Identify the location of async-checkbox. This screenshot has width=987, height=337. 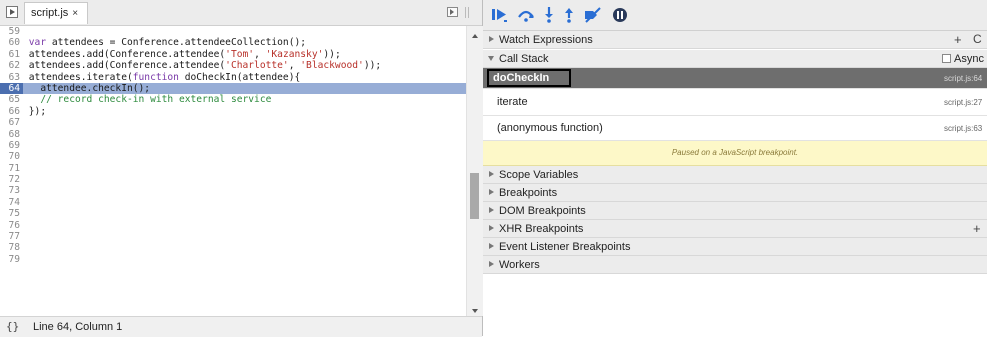
(946, 58).